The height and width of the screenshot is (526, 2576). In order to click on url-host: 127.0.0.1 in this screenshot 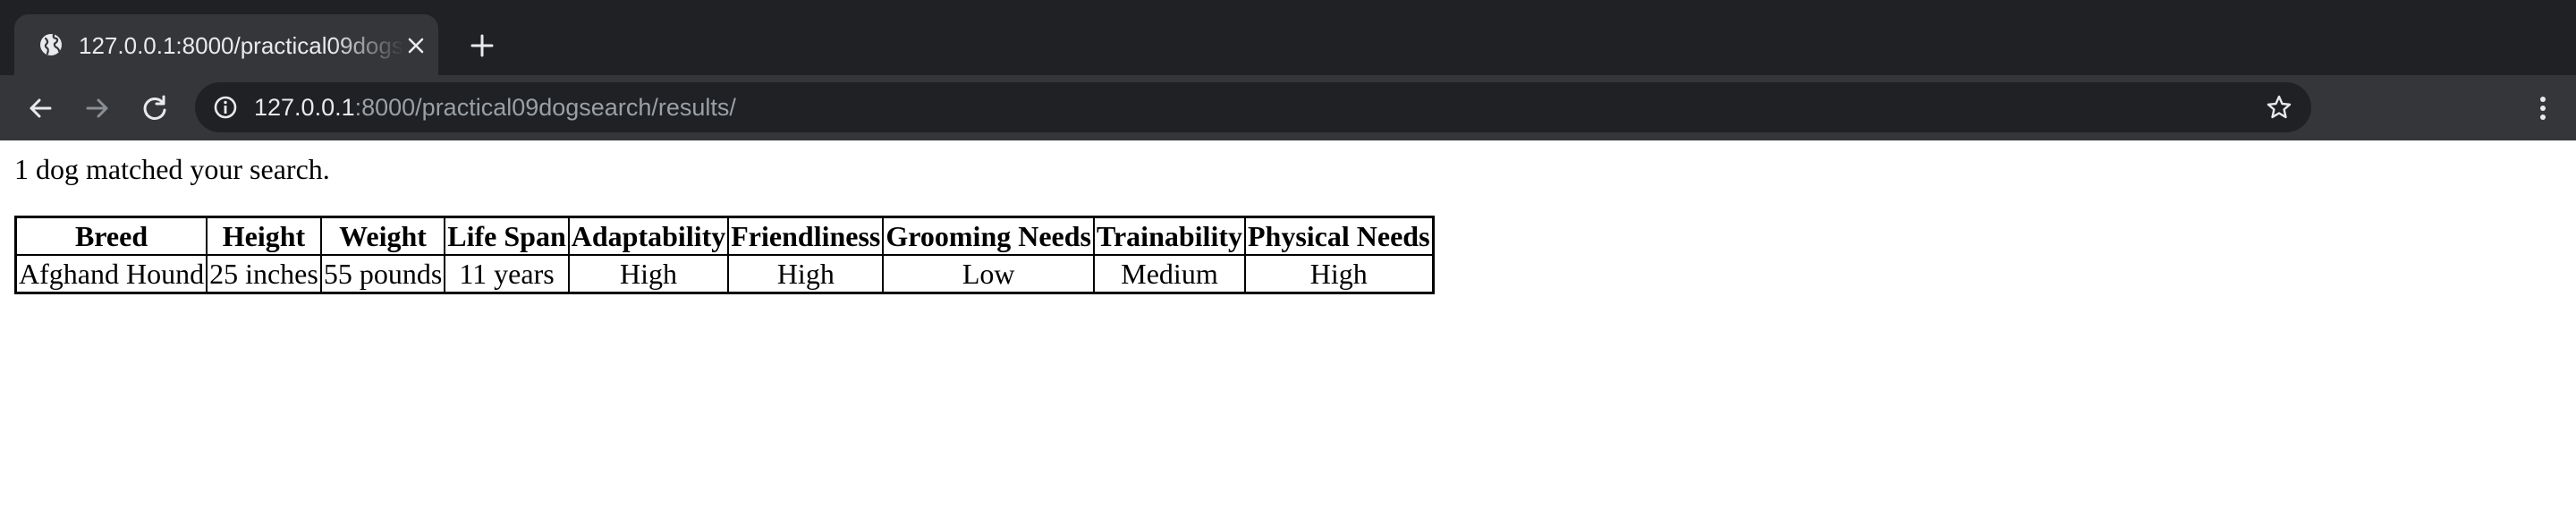, I will do `click(304, 107)`.